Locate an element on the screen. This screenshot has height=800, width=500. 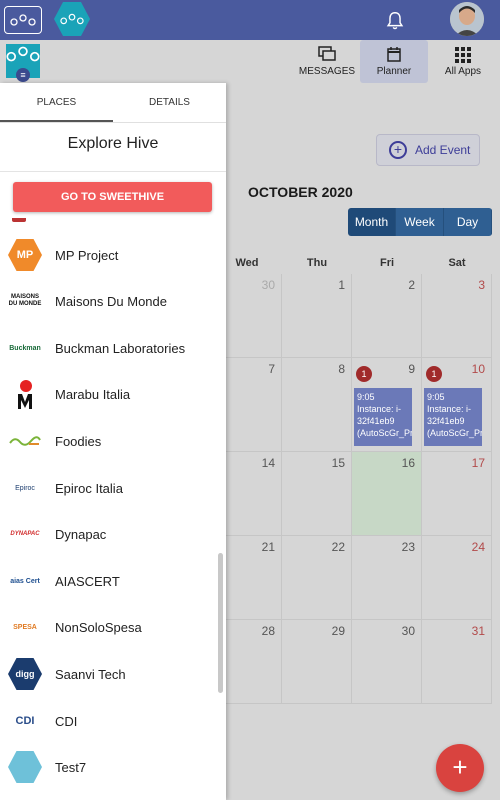
nonsolospesa-logo: SPESA is located at coordinates (25, 627).